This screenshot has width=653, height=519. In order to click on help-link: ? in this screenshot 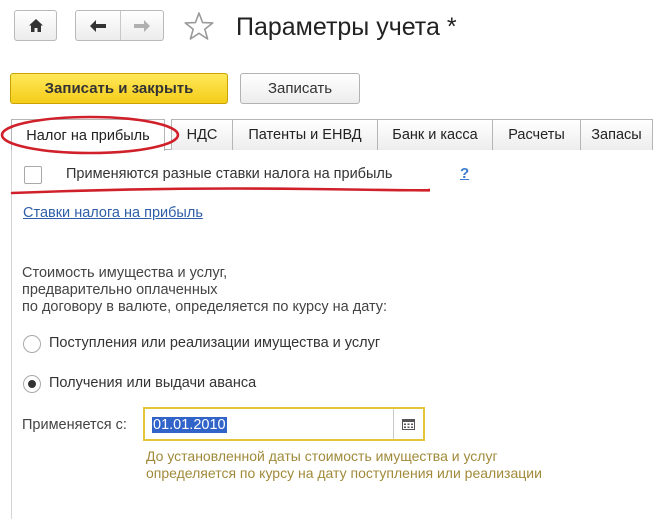, I will do `click(464, 173)`.